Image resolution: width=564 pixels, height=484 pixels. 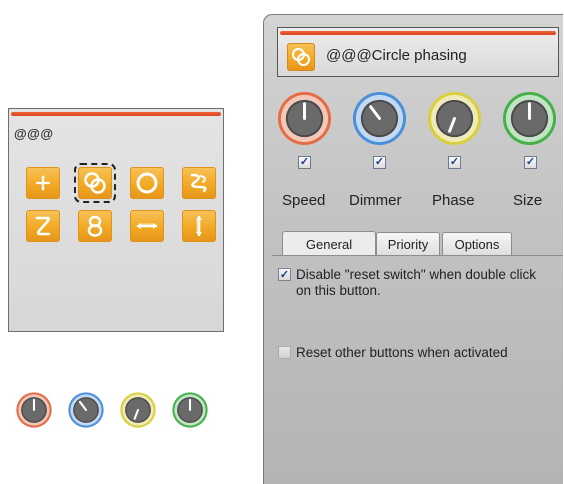 What do you see at coordinates (119, 202) in the screenshot?
I see `effect-grid` at bounding box center [119, 202].